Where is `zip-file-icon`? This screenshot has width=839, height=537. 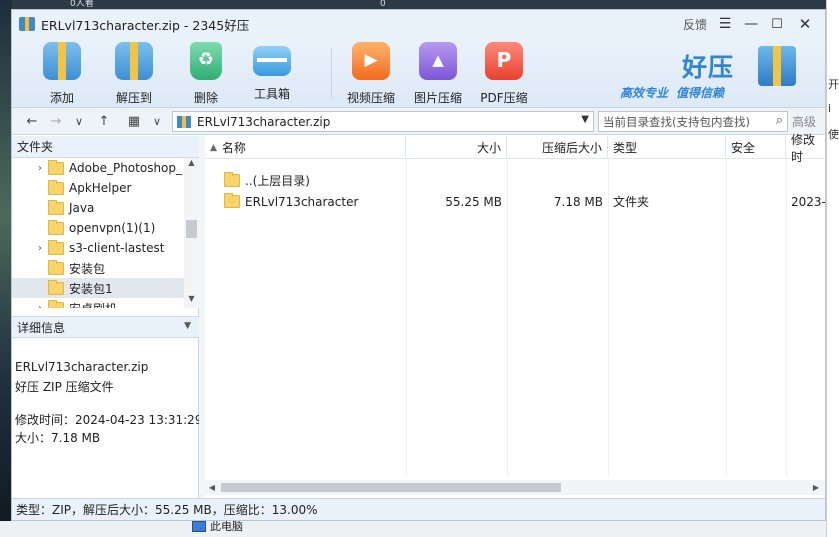 zip-file-icon is located at coordinates (184, 121).